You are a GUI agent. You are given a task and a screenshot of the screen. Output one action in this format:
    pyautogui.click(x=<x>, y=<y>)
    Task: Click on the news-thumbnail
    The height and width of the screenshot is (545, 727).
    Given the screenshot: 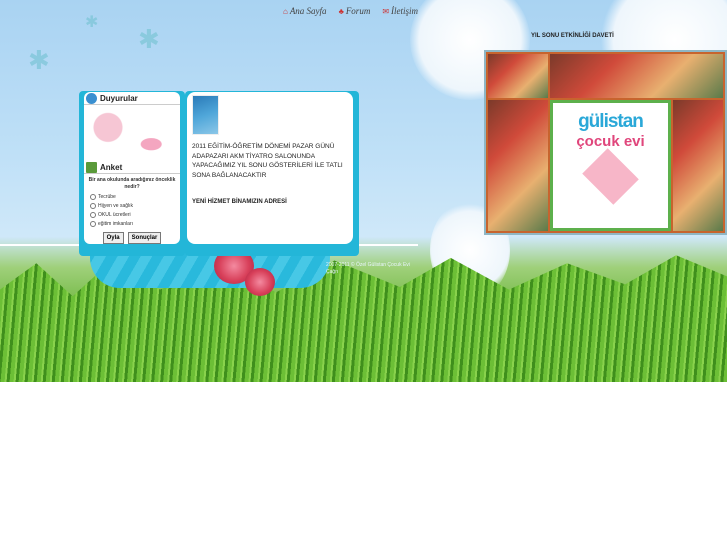 What is the action you would take?
    pyautogui.click(x=205, y=115)
    